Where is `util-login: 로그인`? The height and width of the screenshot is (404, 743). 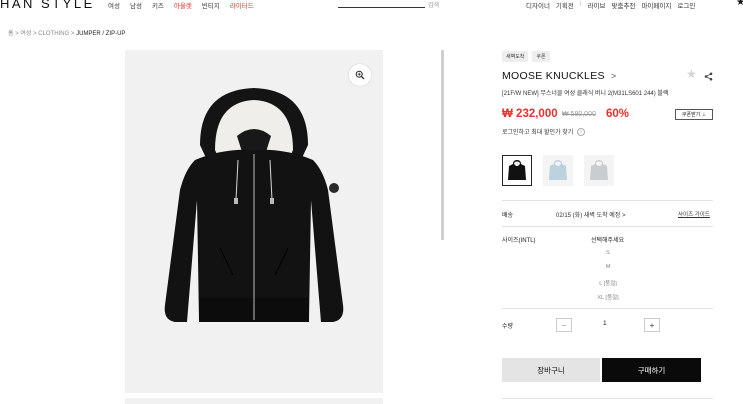 util-login: 로그인 is located at coordinates (686, 5).